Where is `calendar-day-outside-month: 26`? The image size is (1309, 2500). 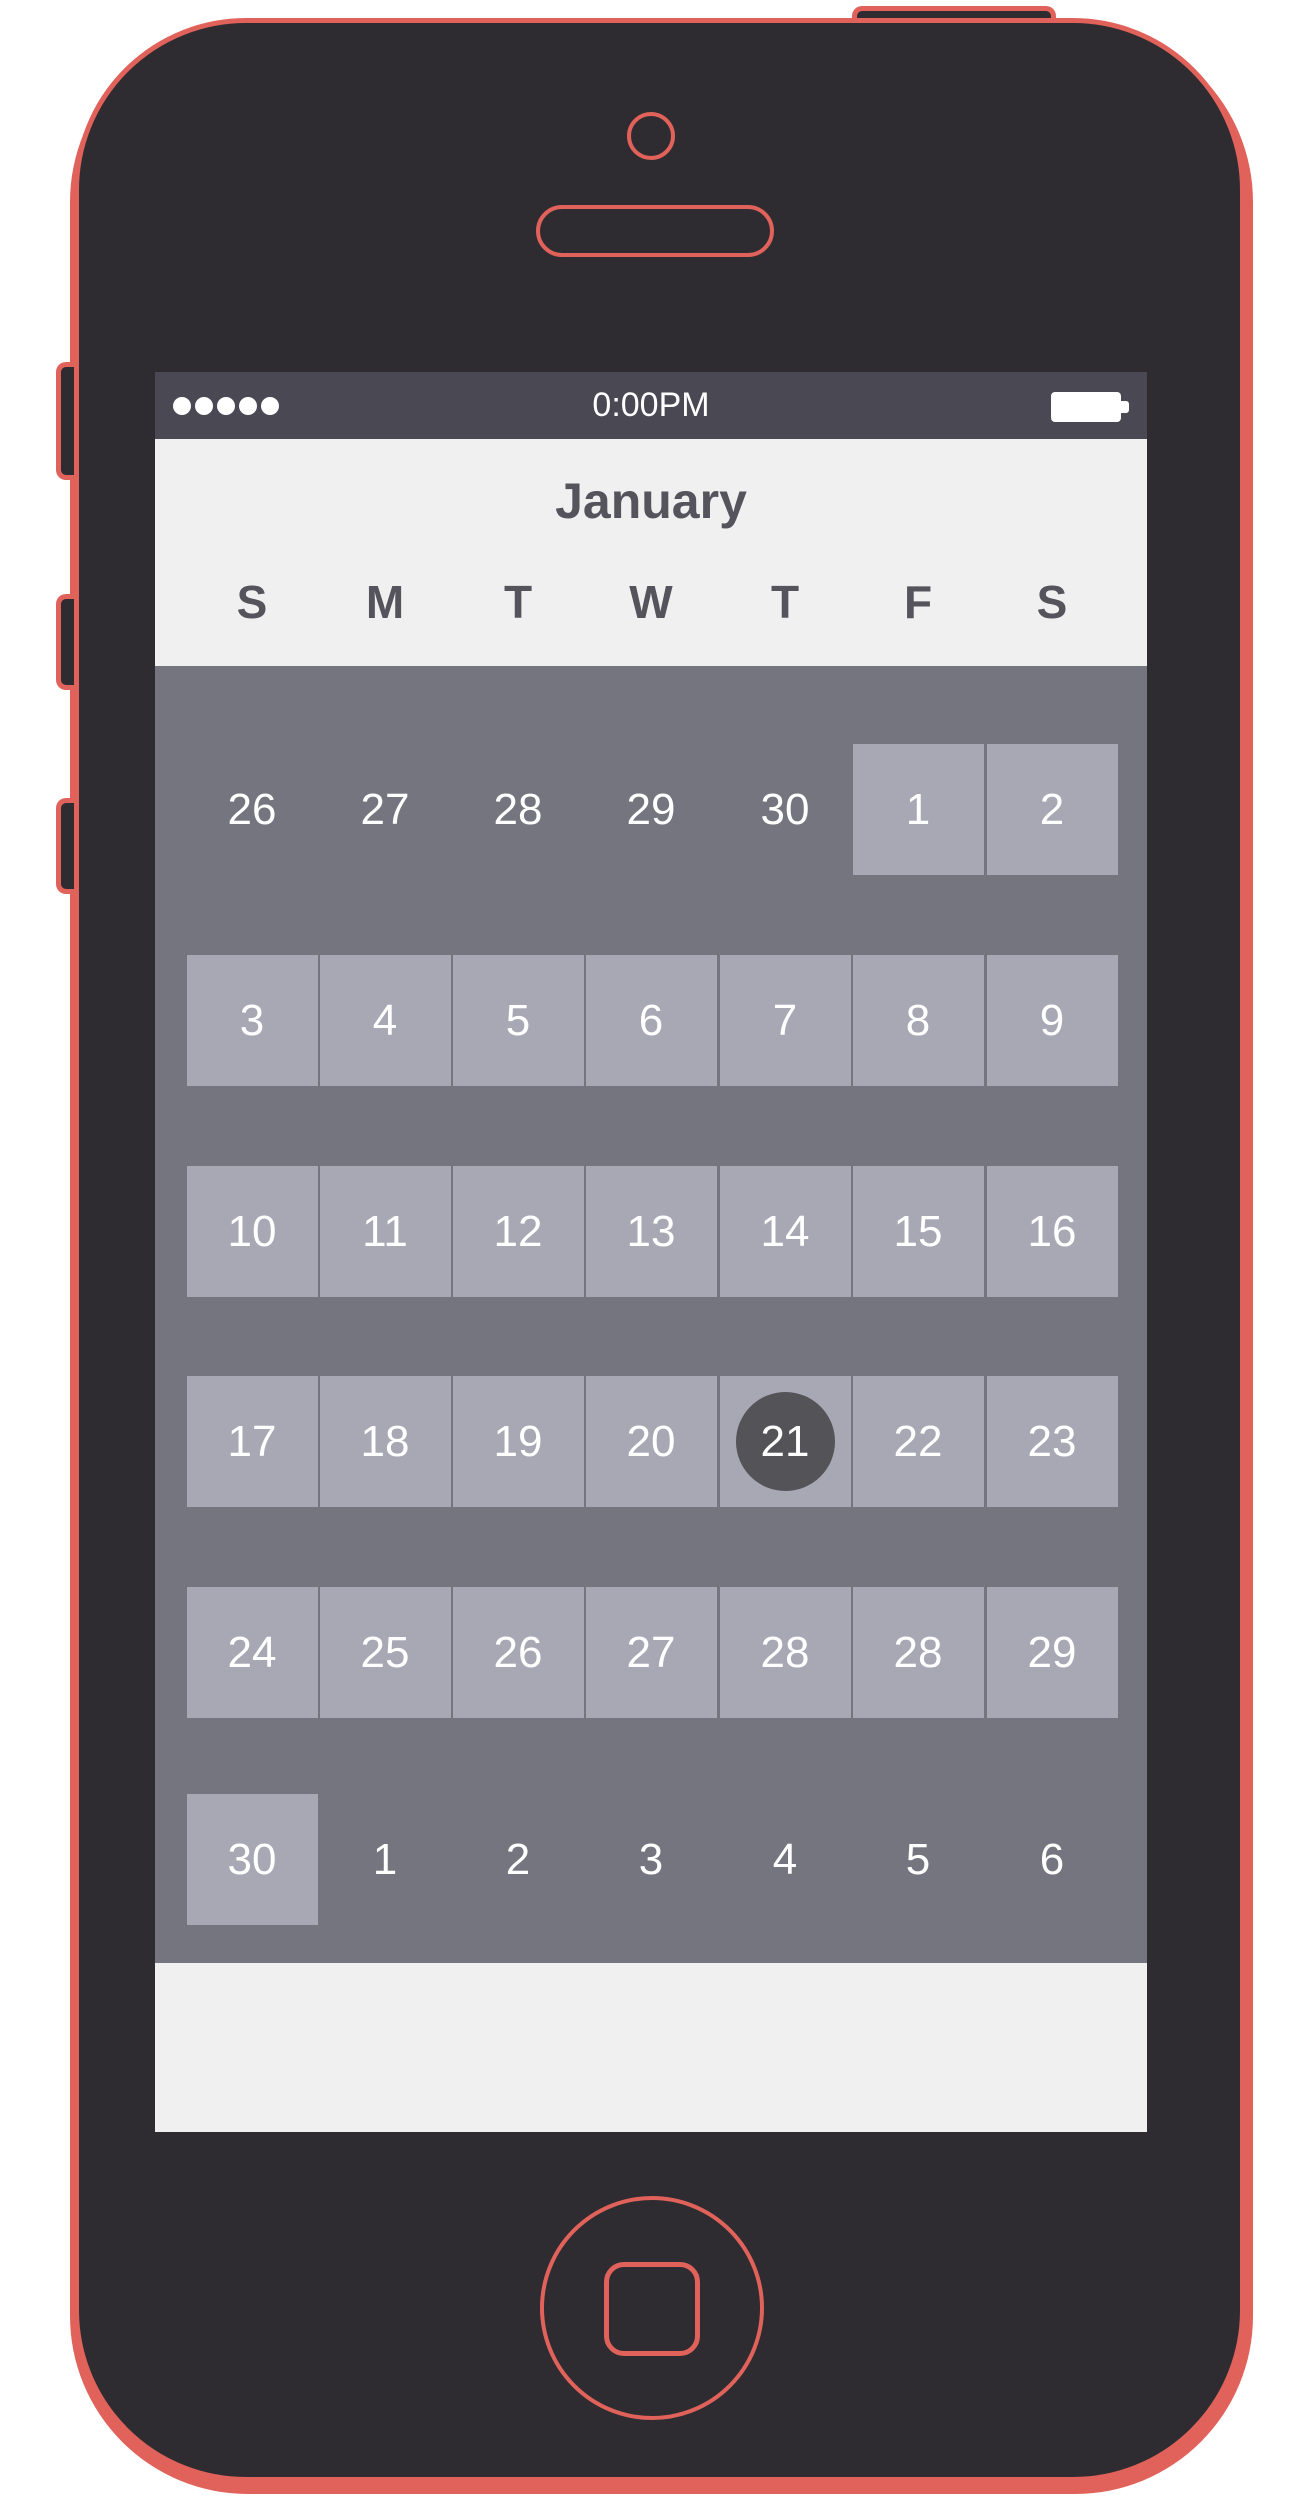
calendar-day-outside-month: 26 is located at coordinates (252, 809).